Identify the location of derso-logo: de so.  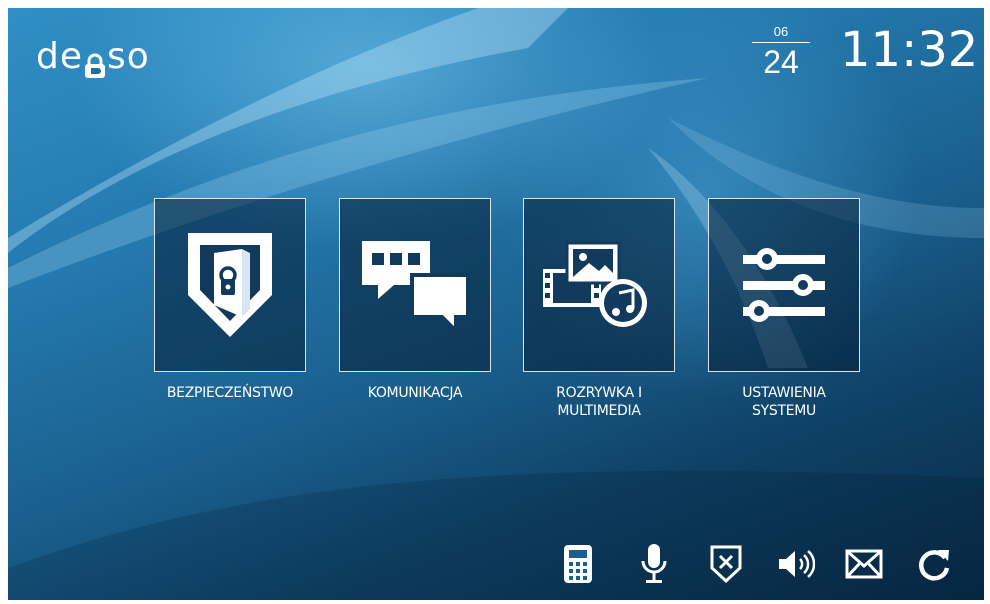
(93, 57).